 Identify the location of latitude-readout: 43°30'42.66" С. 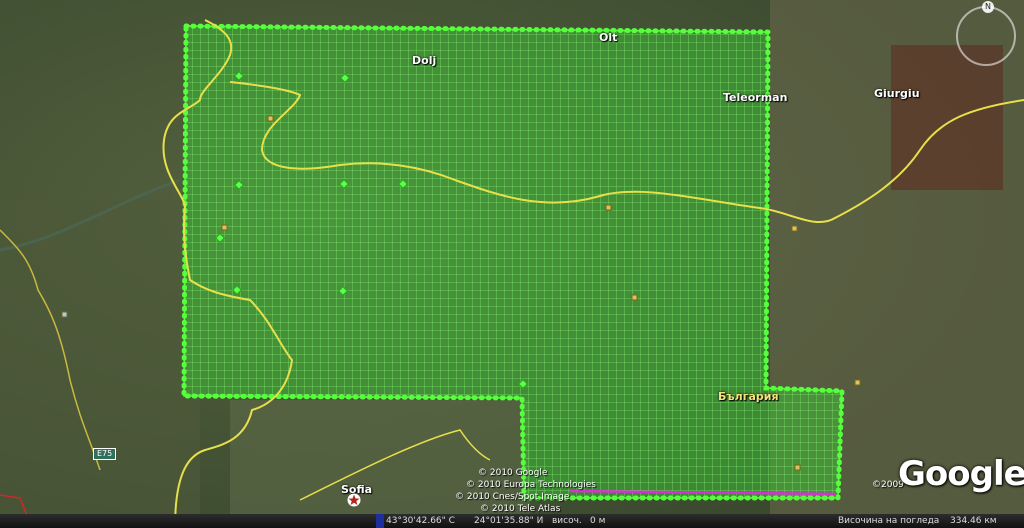
(420, 521).